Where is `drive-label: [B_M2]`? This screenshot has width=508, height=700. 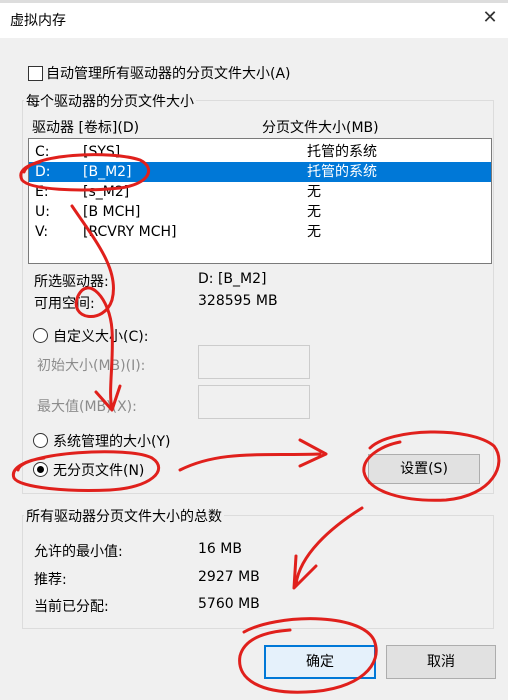 drive-label: [B_M2] is located at coordinates (107, 172).